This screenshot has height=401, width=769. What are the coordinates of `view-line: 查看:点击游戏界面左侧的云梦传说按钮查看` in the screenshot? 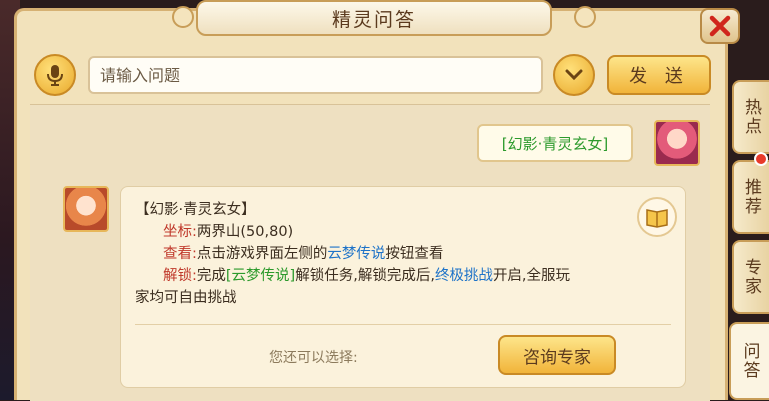 It's located at (395, 254).